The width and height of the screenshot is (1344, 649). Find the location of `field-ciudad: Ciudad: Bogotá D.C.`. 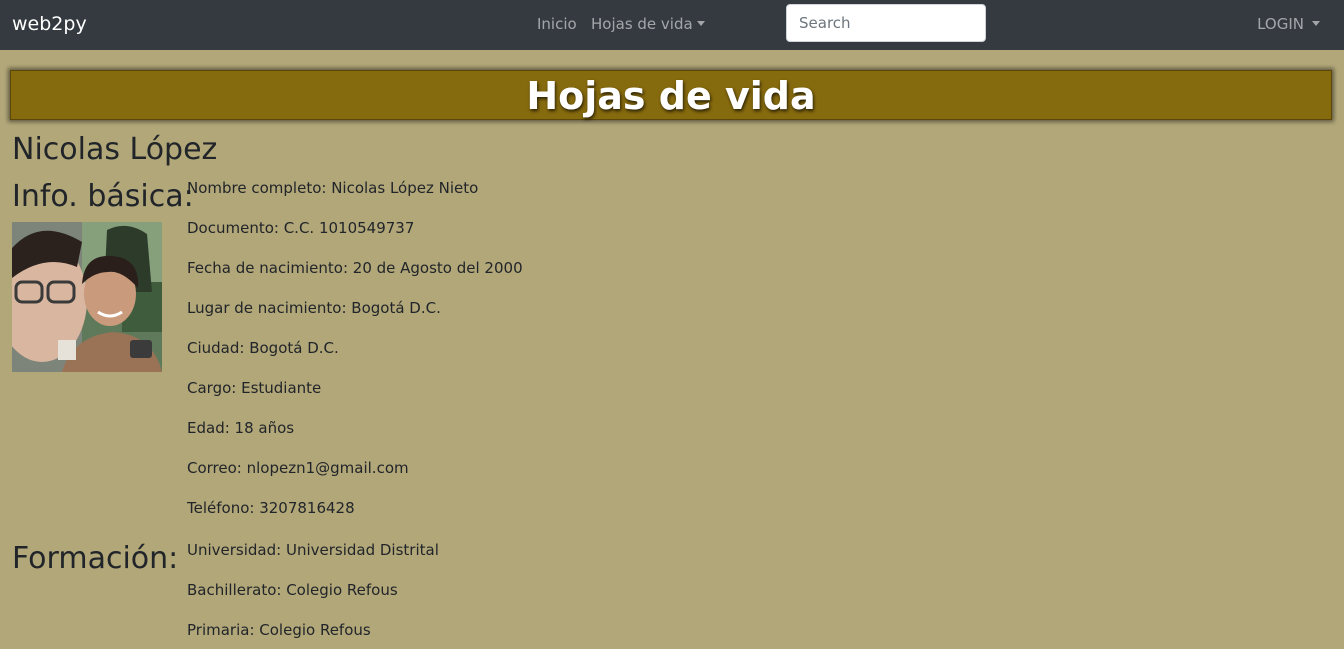

field-ciudad: Ciudad: Bogotá D.C. is located at coordinates (263, 348).